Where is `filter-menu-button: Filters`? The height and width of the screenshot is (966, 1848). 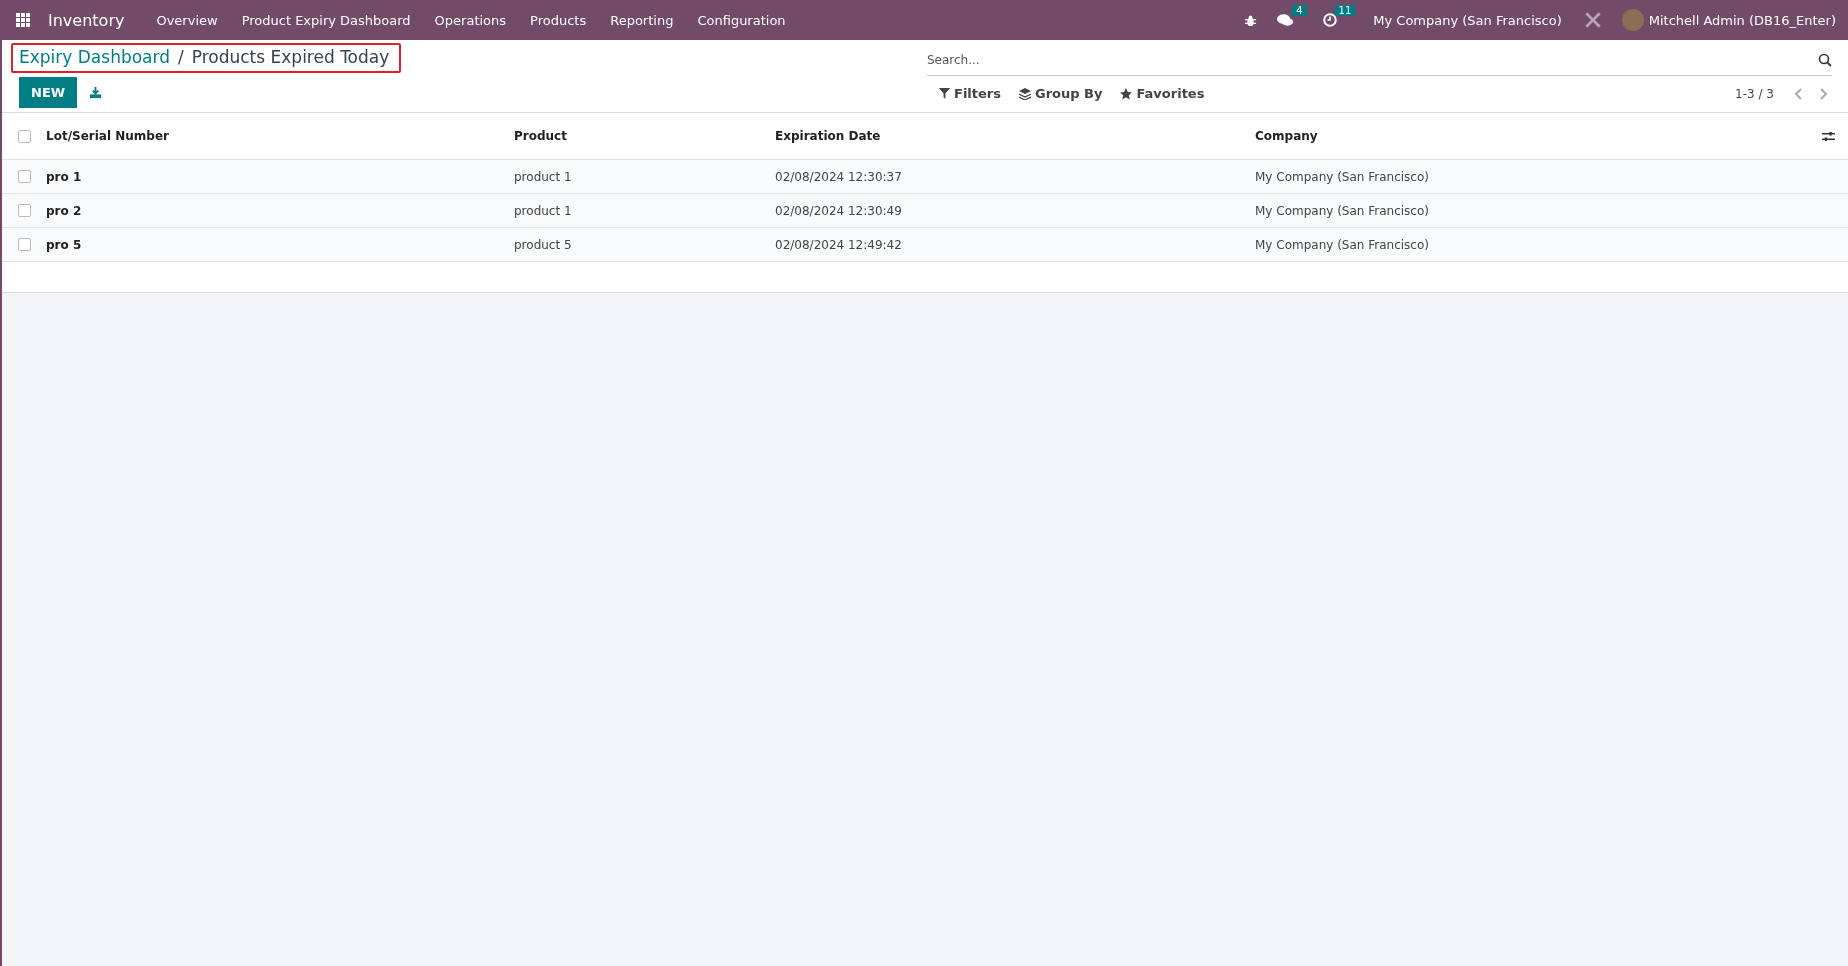 filter-menu-button: Filters is located at coordinates (970, 93).